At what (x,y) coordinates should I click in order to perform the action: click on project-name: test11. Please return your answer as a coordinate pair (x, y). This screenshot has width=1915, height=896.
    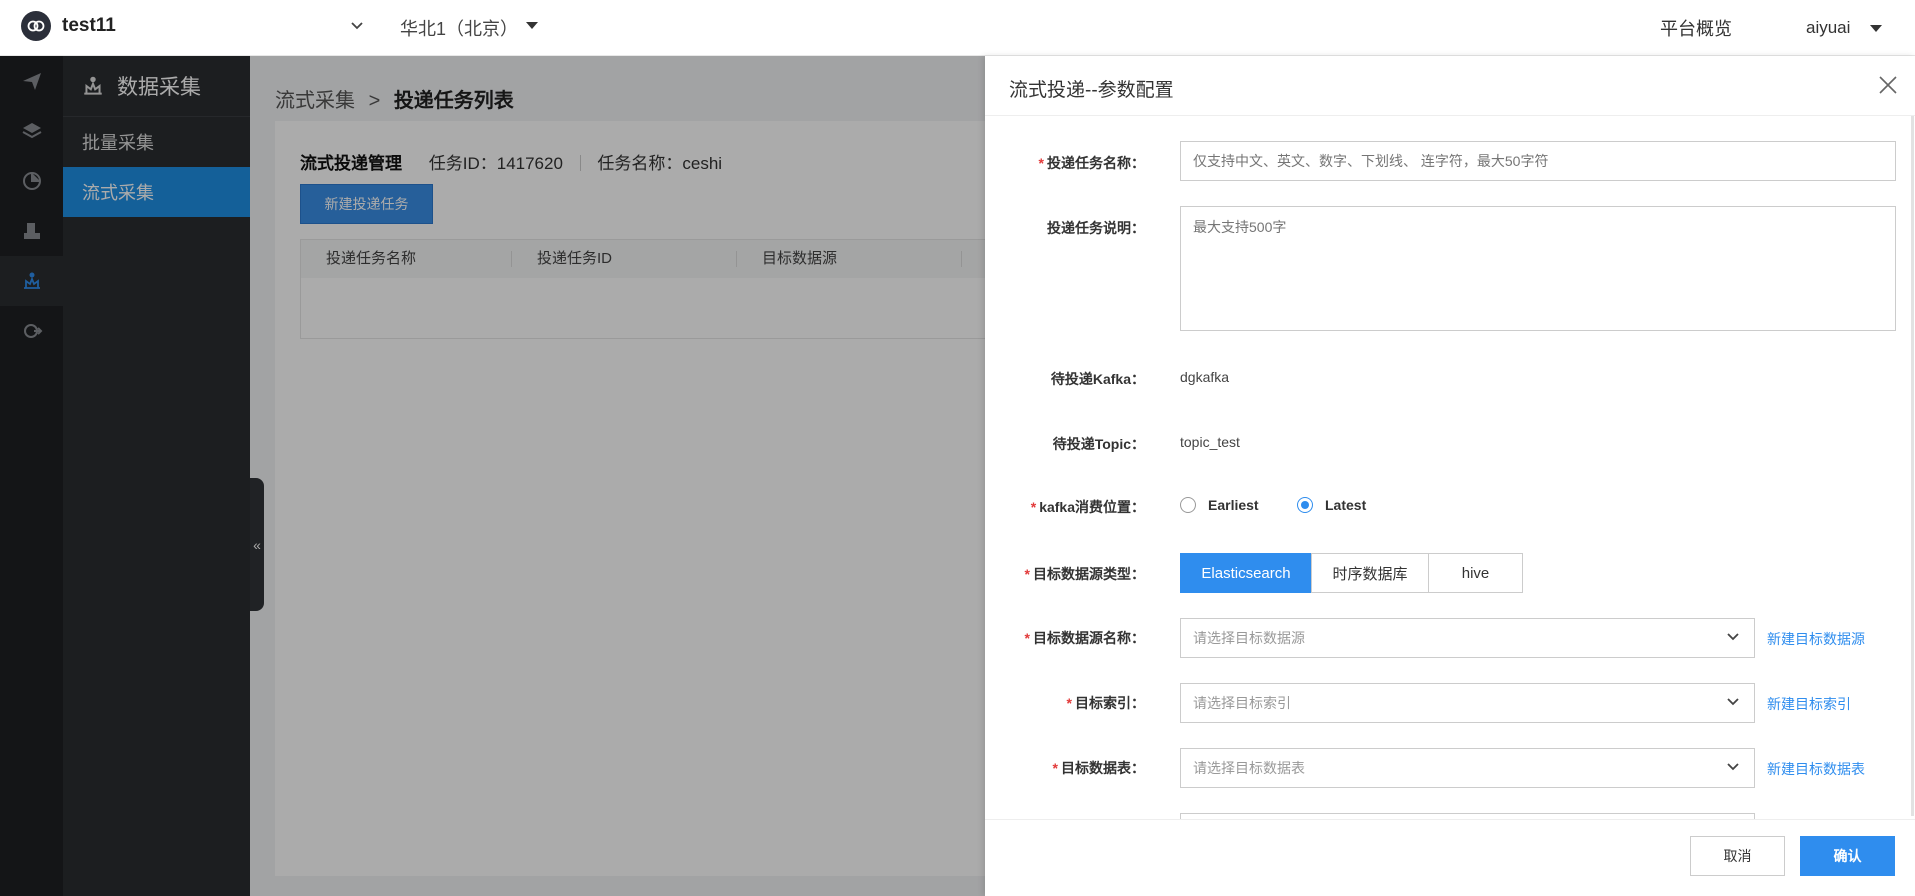
    Looking at the image, I should click on (89, 25).